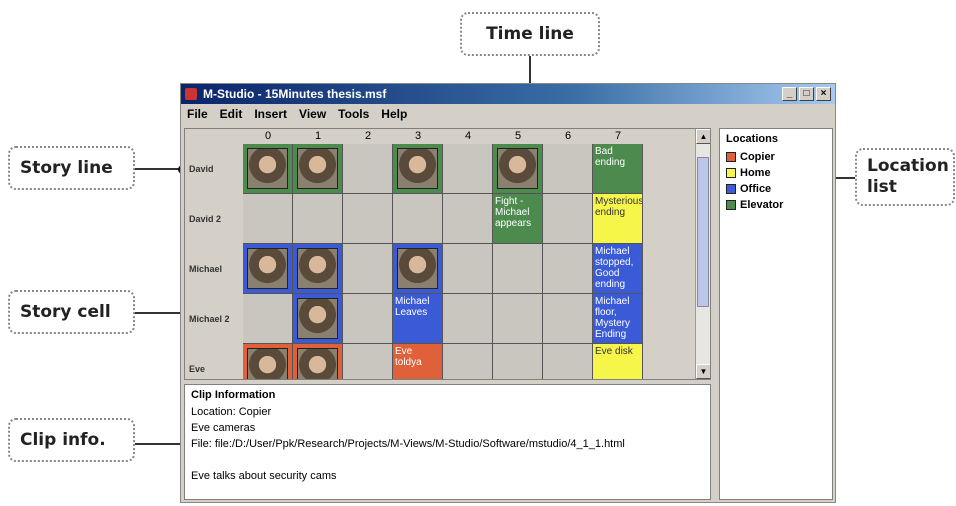 Image resolution: width=956 pixels, height=506 pixels. Describe the element at coordinates (731, 189) in the screenshot. I see `office-swatch` at that location.